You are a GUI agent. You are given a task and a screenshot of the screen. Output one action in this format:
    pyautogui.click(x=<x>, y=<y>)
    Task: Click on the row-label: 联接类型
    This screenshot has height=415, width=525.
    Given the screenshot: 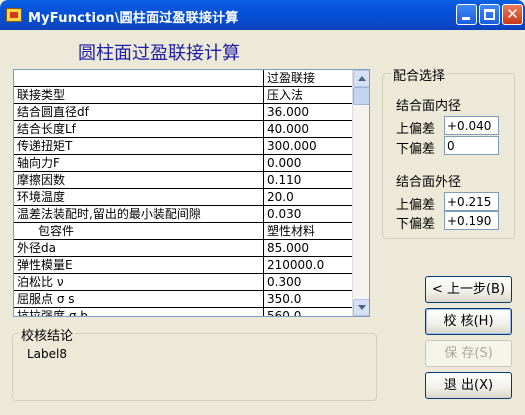 What is the action you would take?
    pyautogui.click(x=139, y=95)
    